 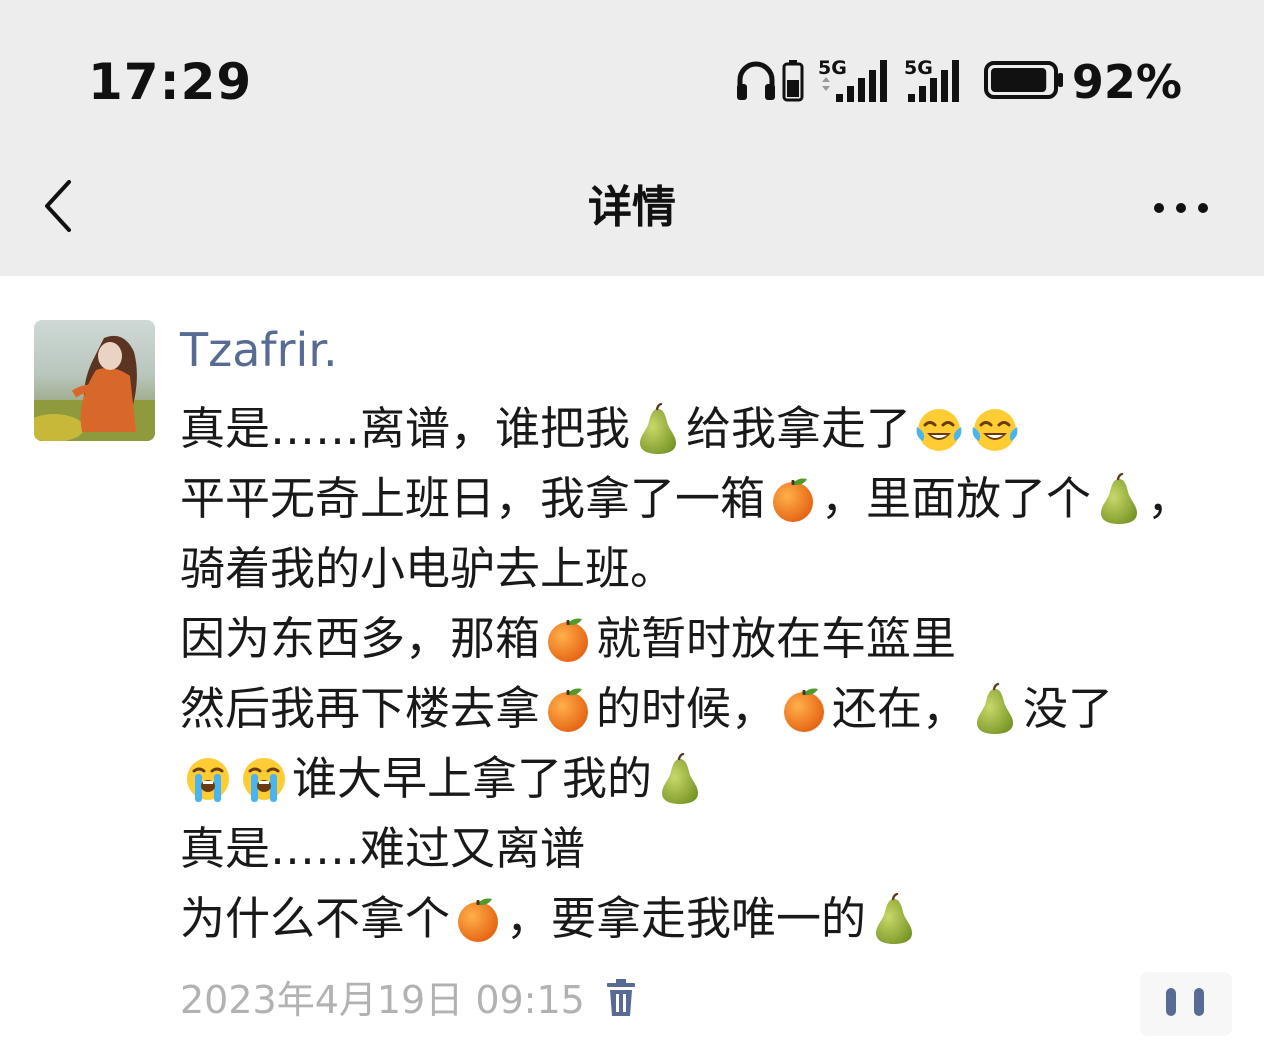 I want to click on avatar, so click(x=94, y=380).